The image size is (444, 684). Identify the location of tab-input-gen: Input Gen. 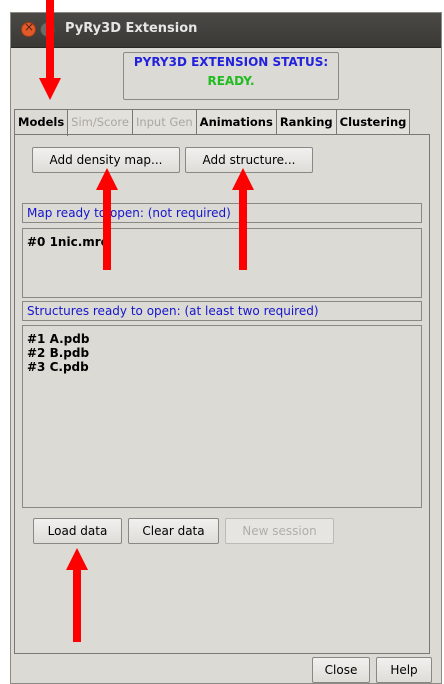
(164, 121).